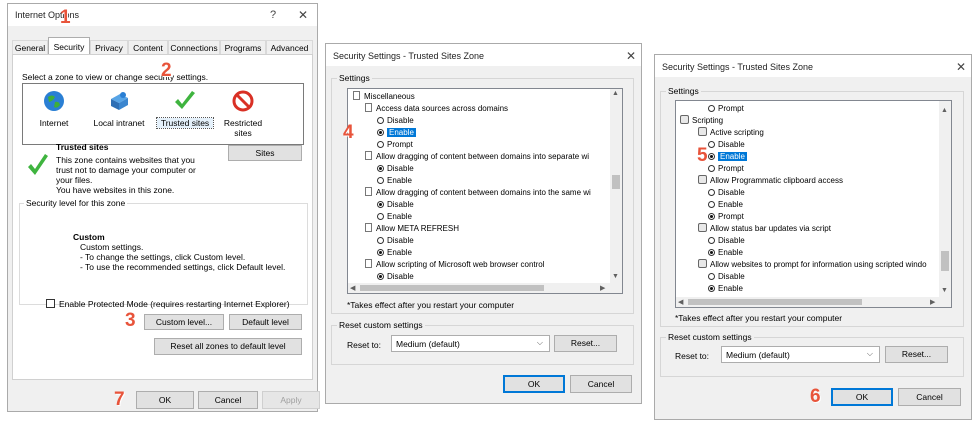  Describe the element at coordinates (50, 303) in the screenshot. I see `protected-mode-checkbox` at that location.